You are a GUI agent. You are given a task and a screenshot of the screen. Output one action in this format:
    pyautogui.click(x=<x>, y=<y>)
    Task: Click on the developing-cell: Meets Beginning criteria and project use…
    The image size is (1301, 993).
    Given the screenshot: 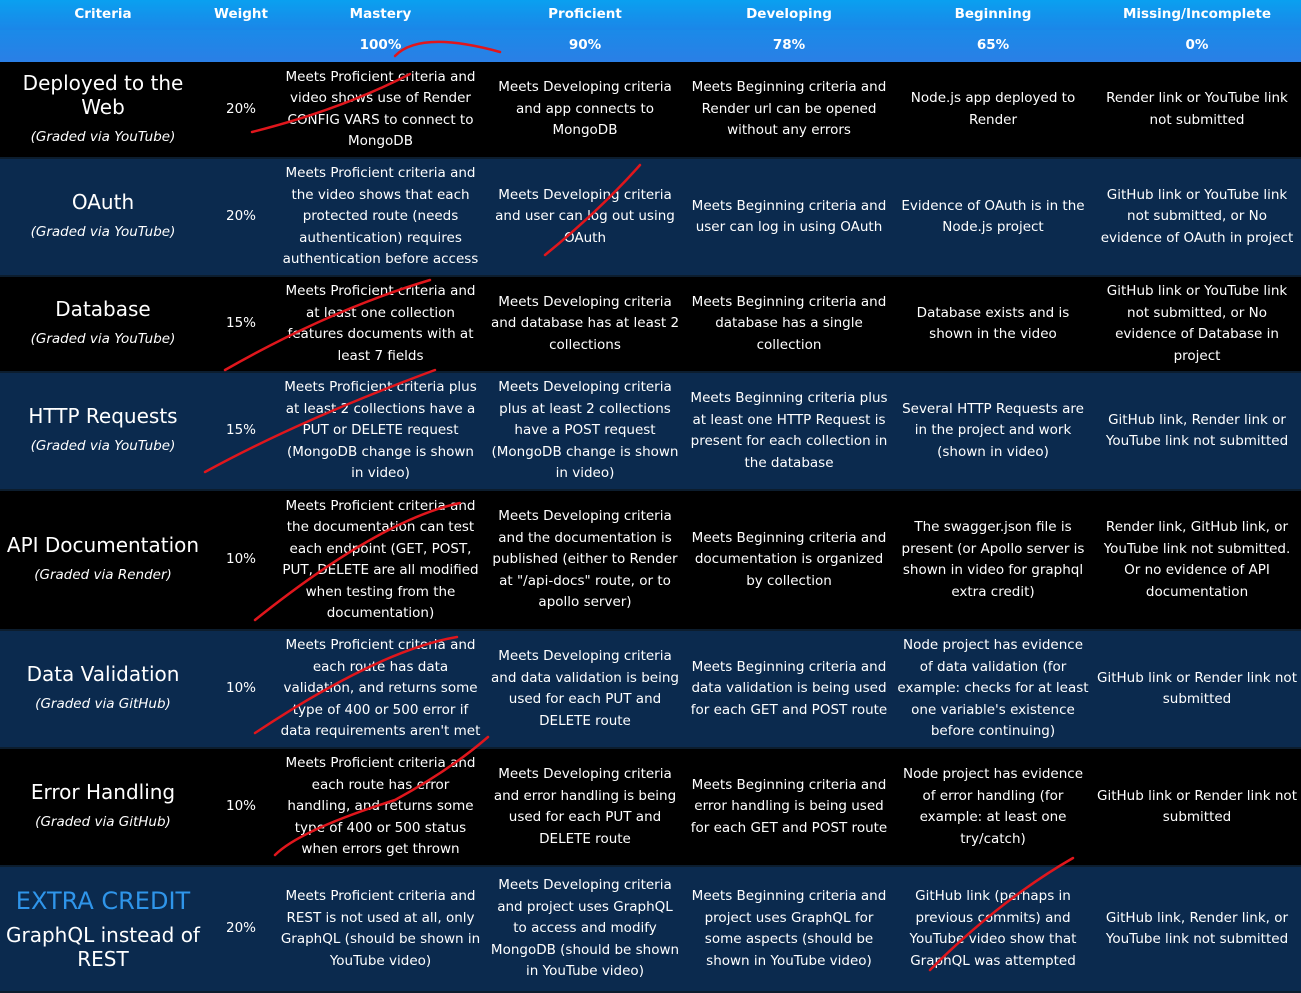 What is the action you would take?
    pyautogui.click(x=789, y=928)
    